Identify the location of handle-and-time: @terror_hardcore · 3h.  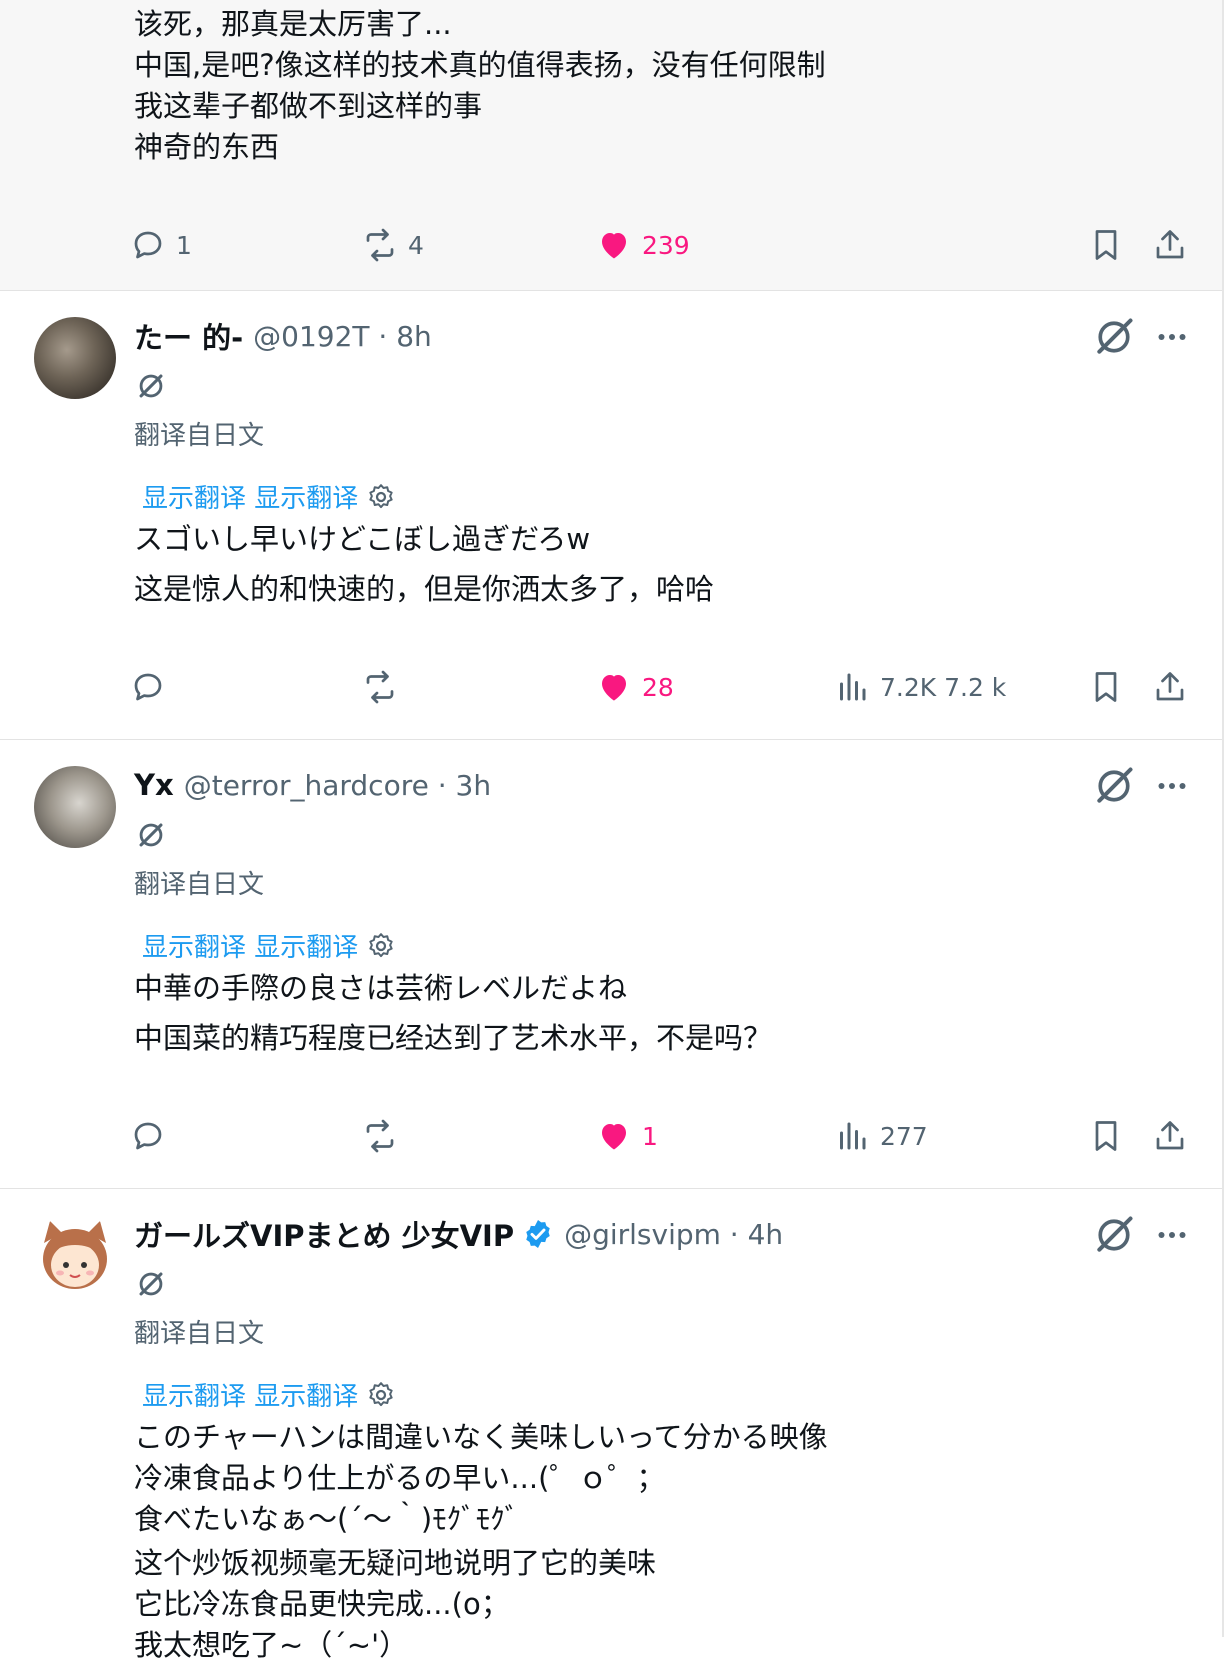
(337, 785).